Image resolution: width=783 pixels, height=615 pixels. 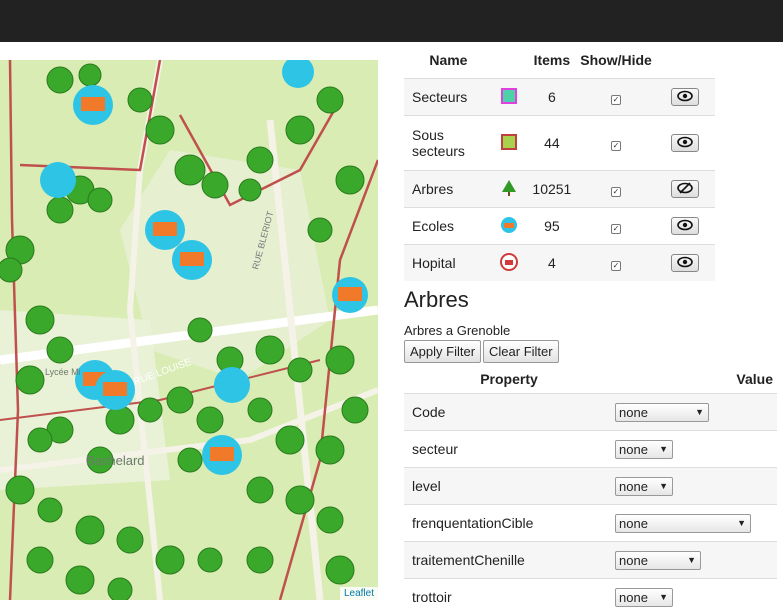 I want to click on layer-name: Hopital, so click(x=448, y=263).